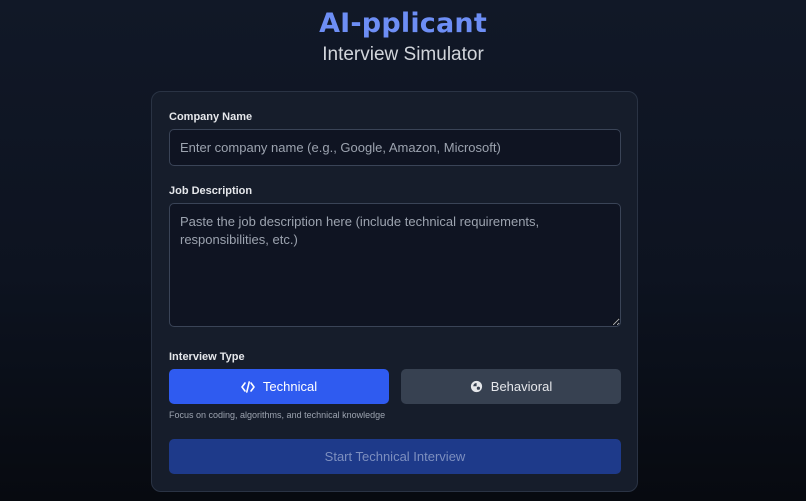 This screenshot has height=501, width=806. What do you see at coordinates (403, 23) in the screenshot?
I see `app-title: AI-pplicant` at bounding box center [403, 23].